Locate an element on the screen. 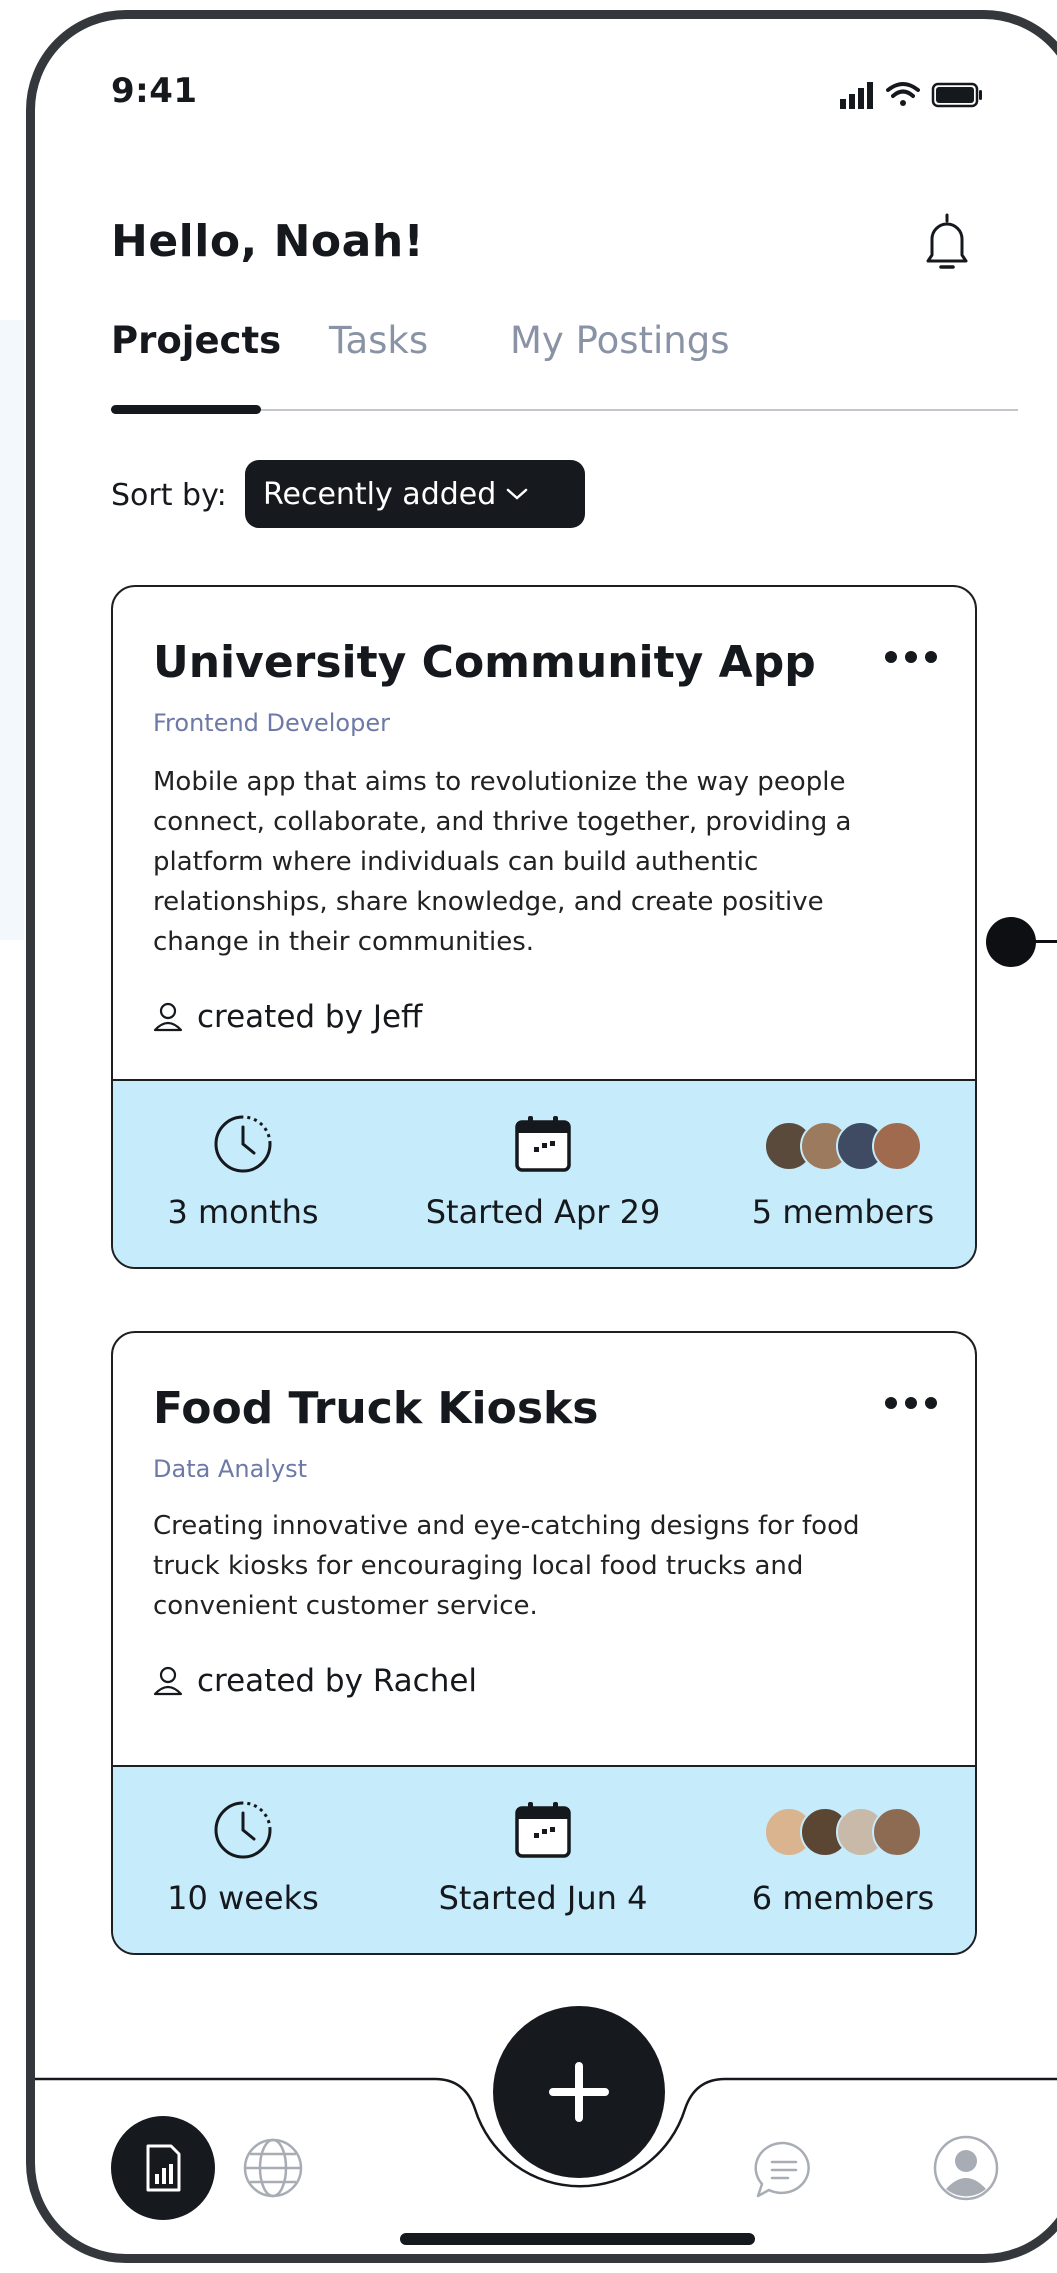 The width and height of the screenshot is (1057, 2273). project-stats: 10 weeks Started Jun 4 6 members is located at coordinates (544, 1859).